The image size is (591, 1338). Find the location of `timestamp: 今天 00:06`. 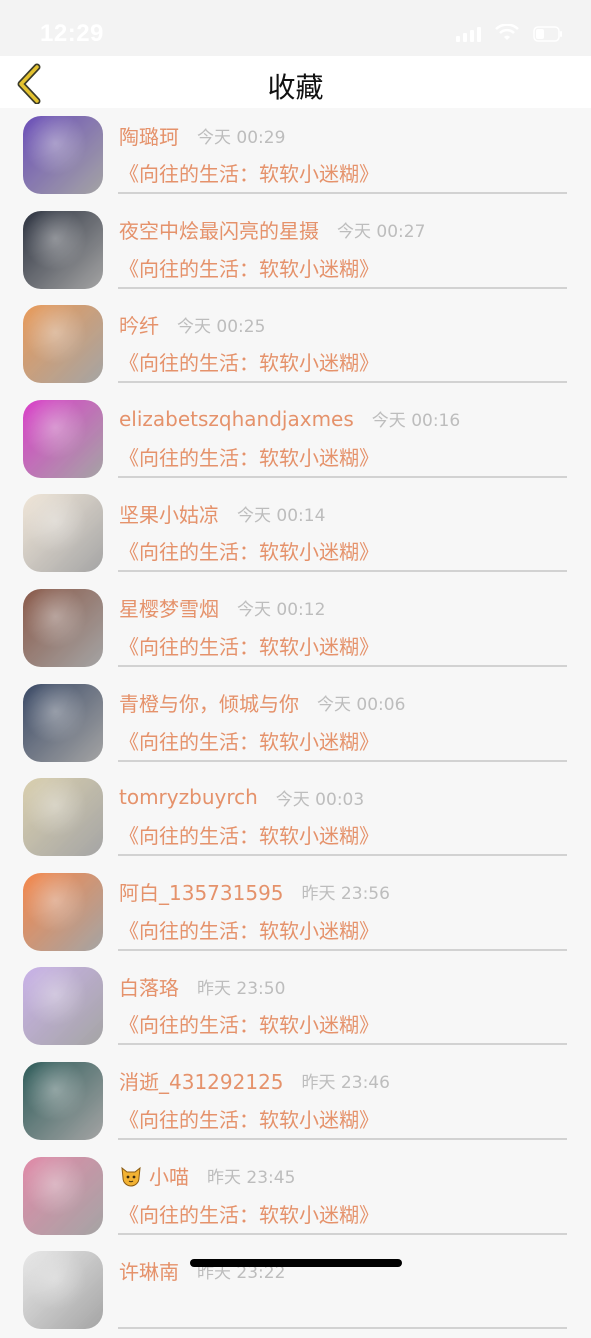

timestamp: 今天 00:06 is located at coordinates (361, 705).